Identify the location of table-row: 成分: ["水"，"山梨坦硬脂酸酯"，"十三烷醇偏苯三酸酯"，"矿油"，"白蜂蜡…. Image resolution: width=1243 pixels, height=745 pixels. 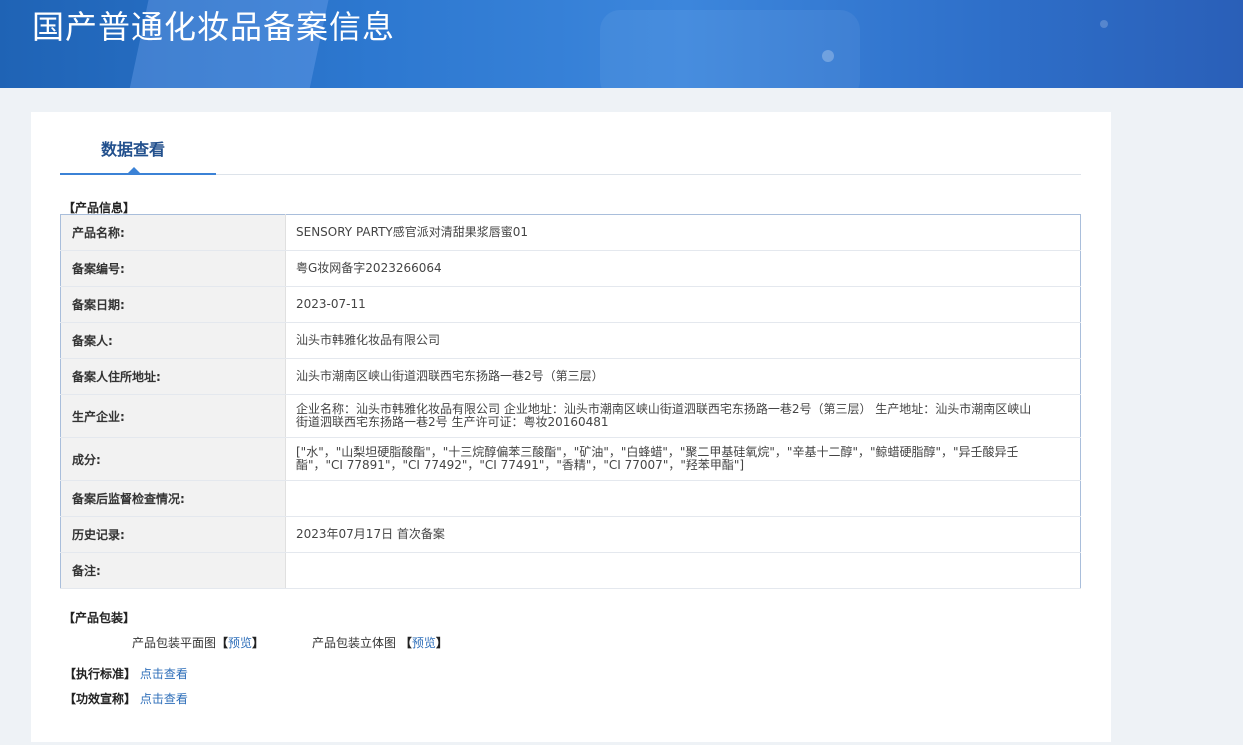
(570, 459).